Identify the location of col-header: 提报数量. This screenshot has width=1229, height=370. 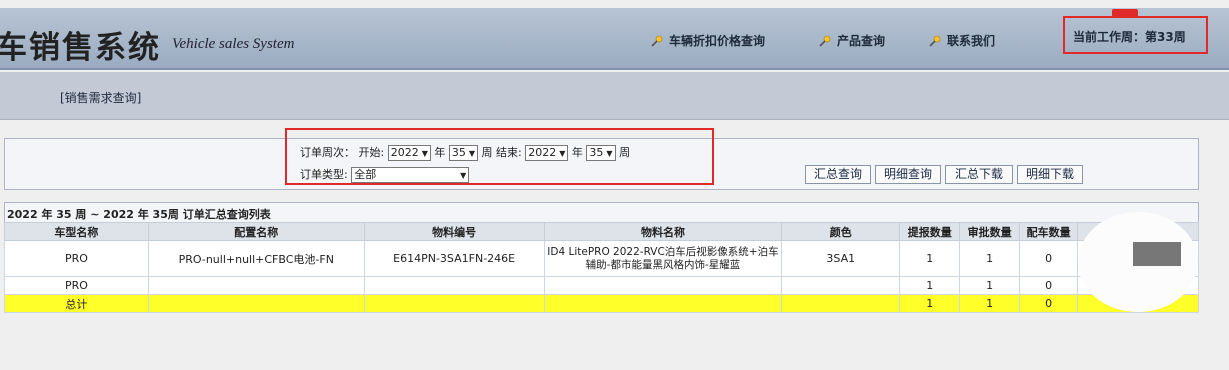
(930, 231).